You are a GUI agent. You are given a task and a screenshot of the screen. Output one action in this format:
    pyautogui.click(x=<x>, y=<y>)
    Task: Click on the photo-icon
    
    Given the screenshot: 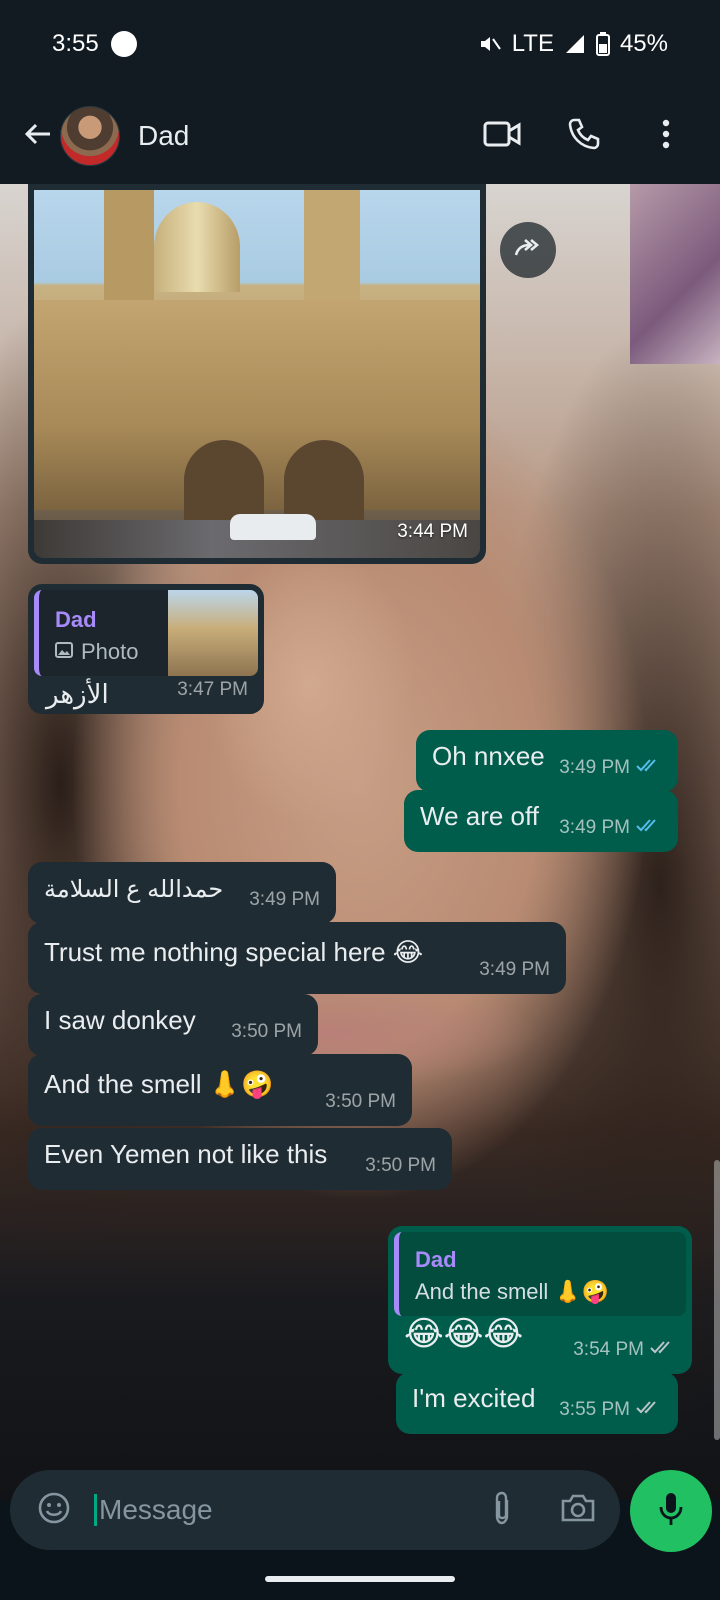 What is the action you would take?
    pyautogui.click(x=64, y=652)
    